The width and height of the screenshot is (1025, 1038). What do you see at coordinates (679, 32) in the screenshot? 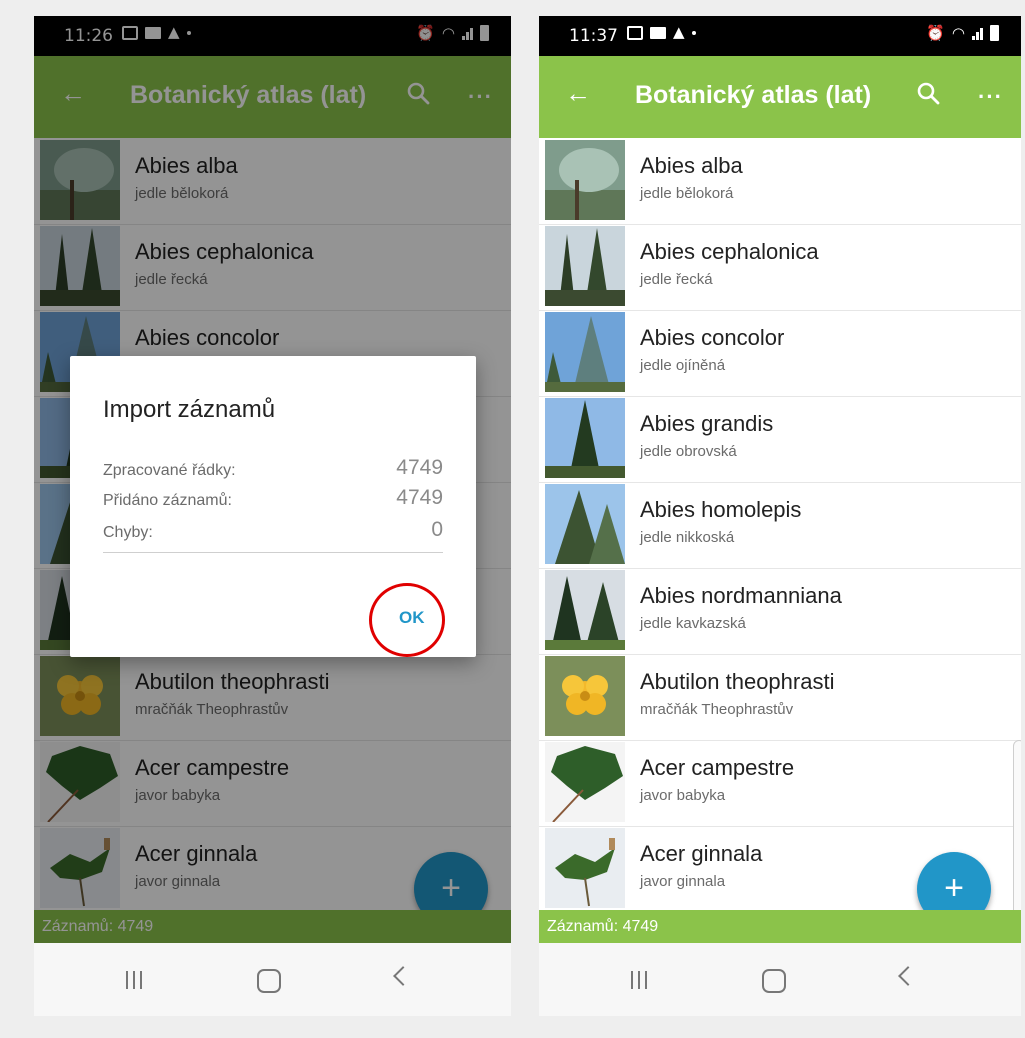
I see `alert-notification-icon: ▲` at bounding box center [679, 32].